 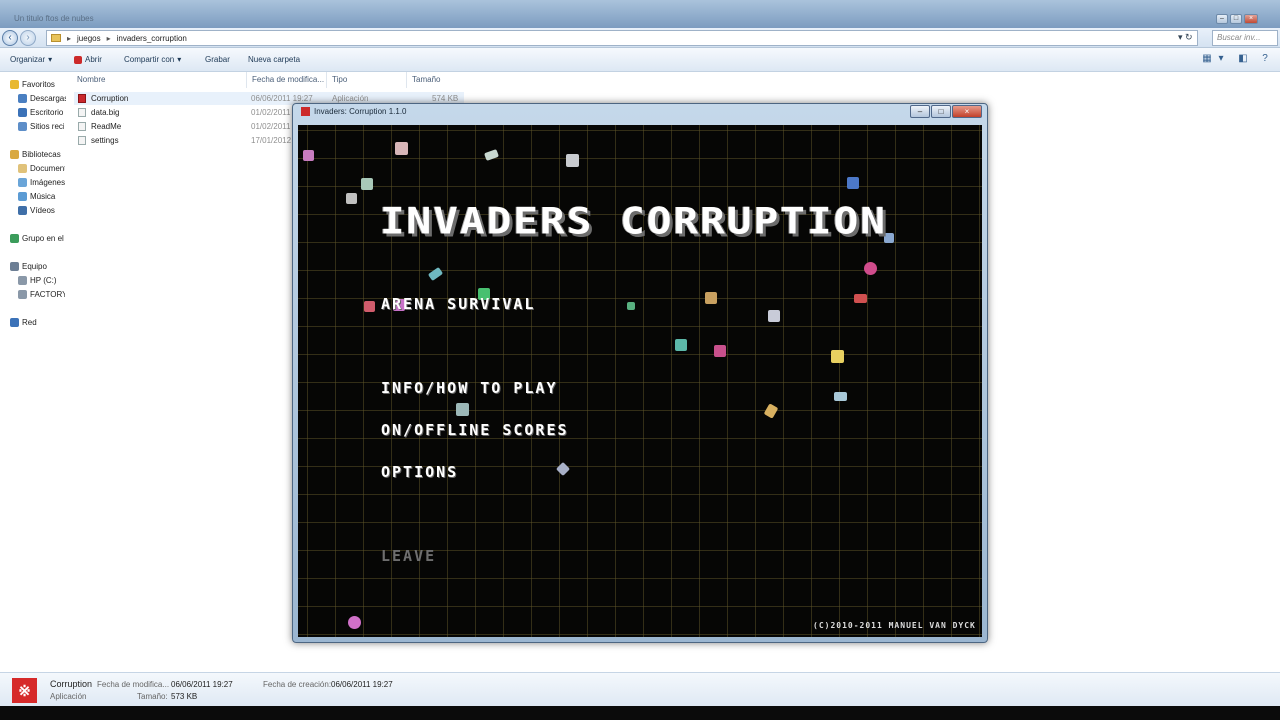 What do you see at coordinates (47, 168) in the screenshot?
I see `sidebar-label: Documentos` at bounding box center [47, 168].